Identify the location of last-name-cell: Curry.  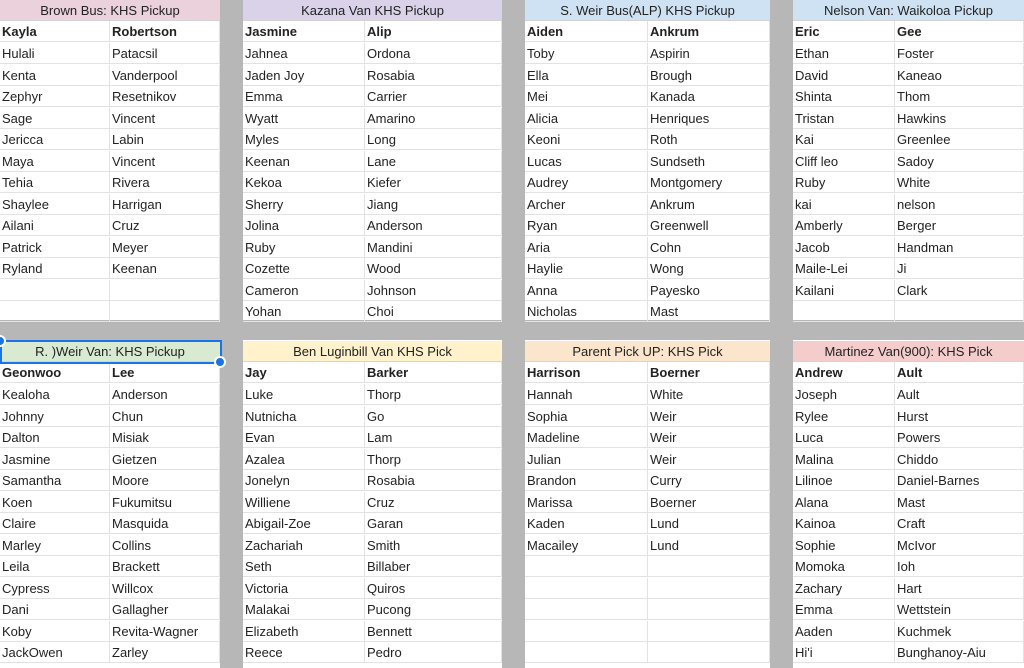
(709, 480).